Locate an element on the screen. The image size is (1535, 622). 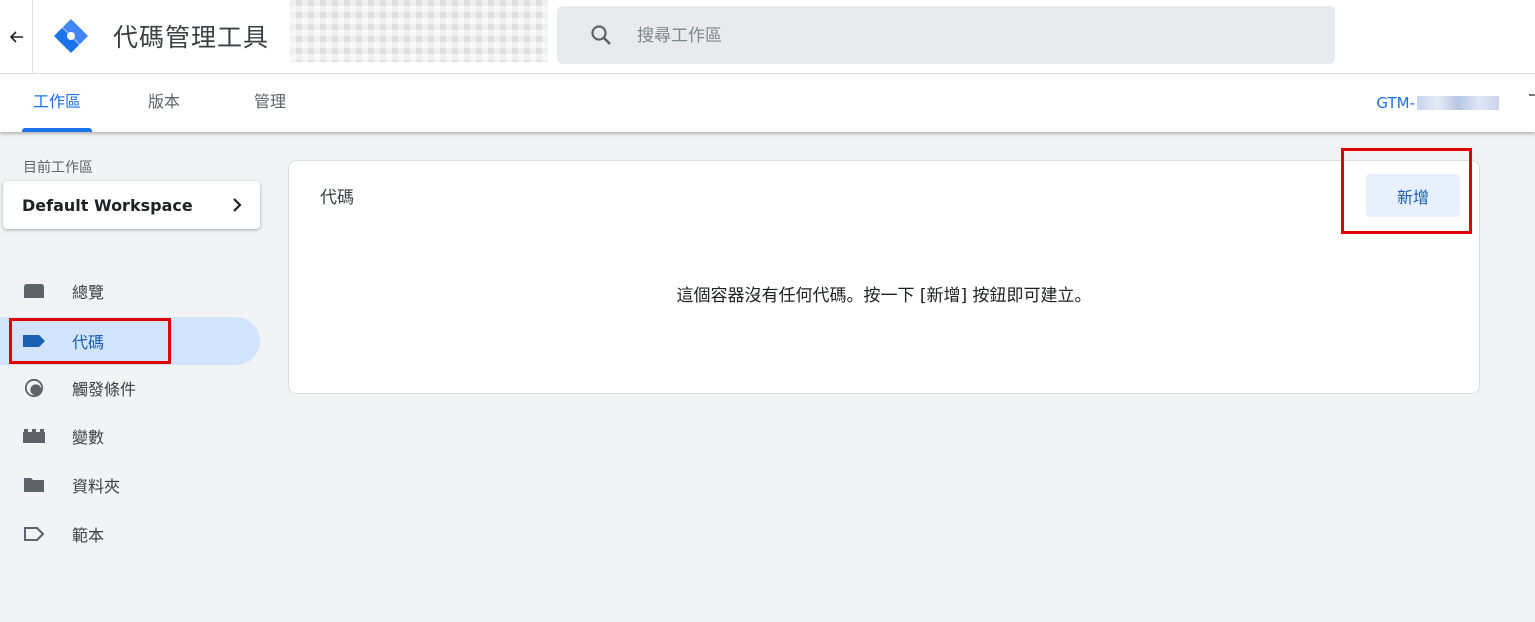
trigger-icon is located at coordinates (34, 388).